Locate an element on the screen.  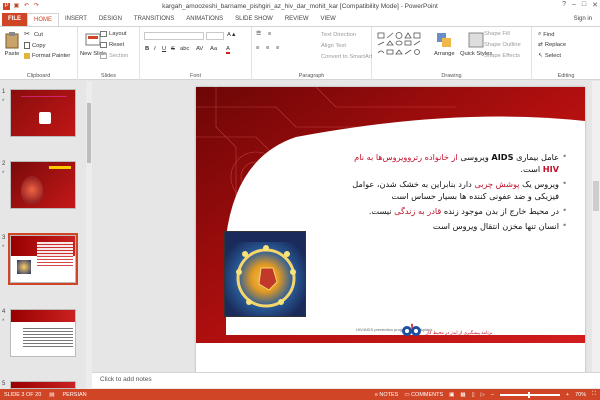
virus-illustration is located at coordinates (265, 274).